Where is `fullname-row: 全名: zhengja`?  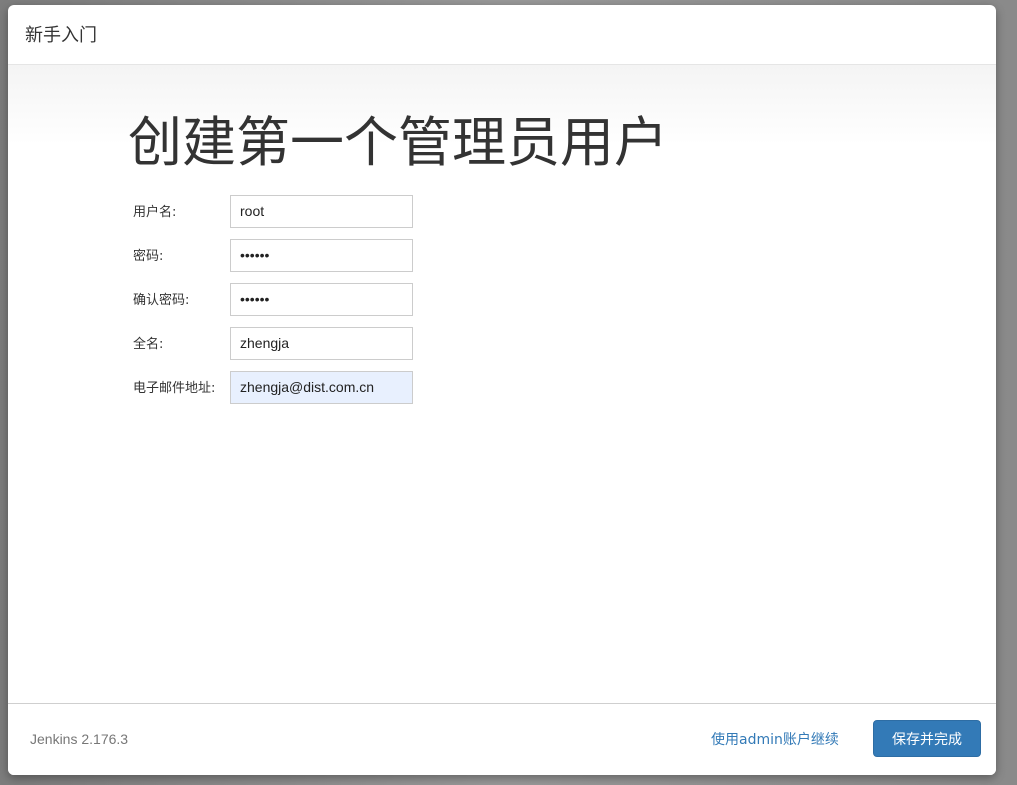 fullname-row: 全名: zhengja is located at coordinates (283, 343).